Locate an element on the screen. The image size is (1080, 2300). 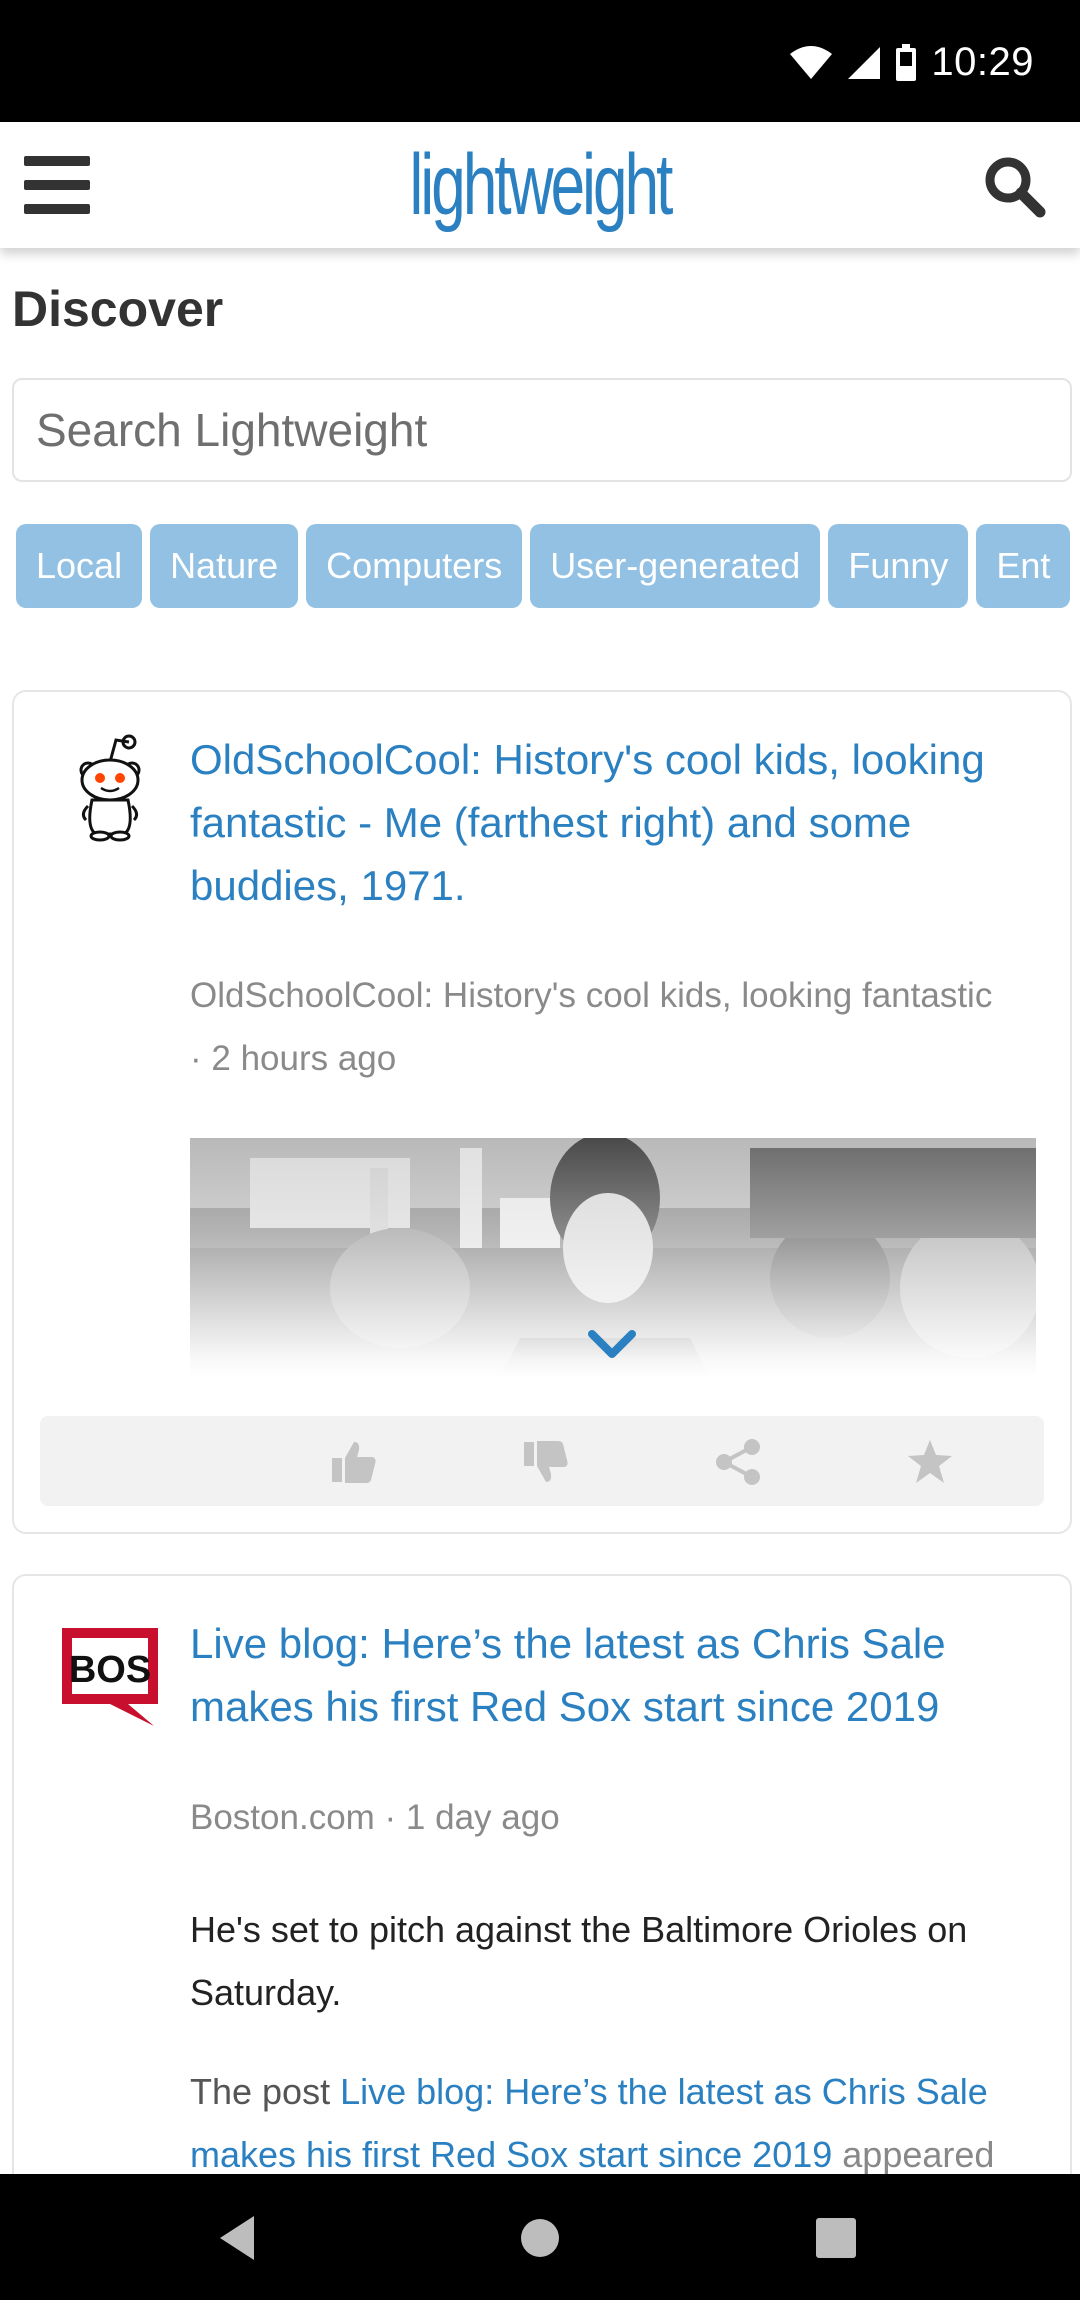
boston-com-logo: BOS is located at coordinates (110, 1677).